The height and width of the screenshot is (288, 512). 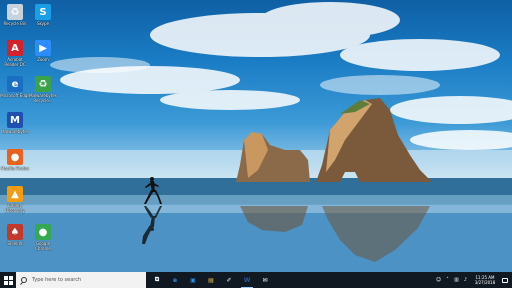 What do you see at coordinates (15, 194) in the screenshot?
I see `gallery-icon: ▲` at bounding box center [15, 194].